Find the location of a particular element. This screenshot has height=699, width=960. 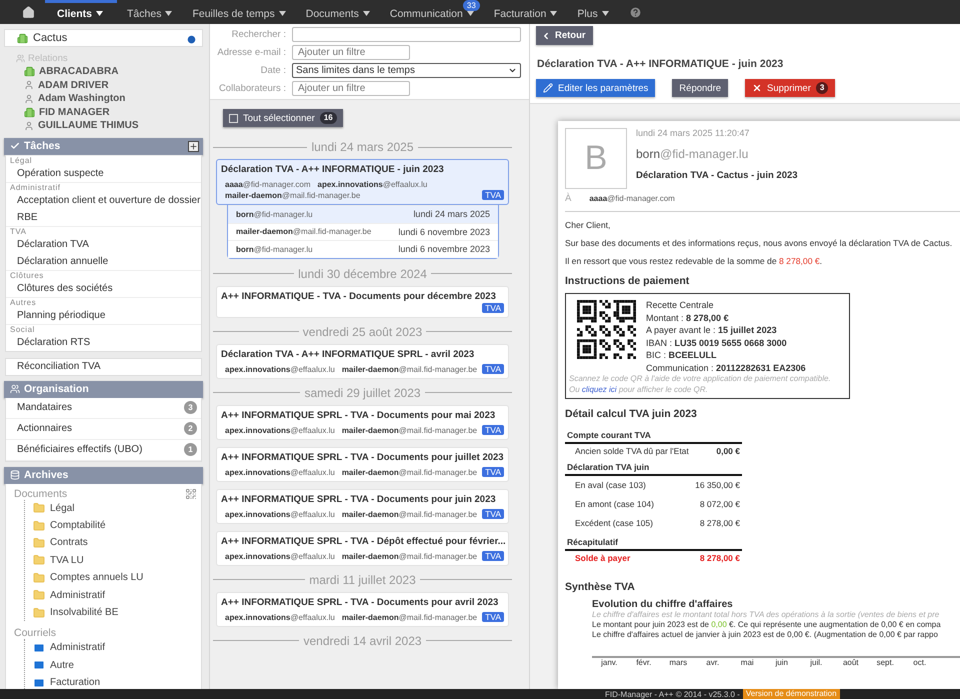

task-link: Planning périodique is located at coordinates (103, 315).